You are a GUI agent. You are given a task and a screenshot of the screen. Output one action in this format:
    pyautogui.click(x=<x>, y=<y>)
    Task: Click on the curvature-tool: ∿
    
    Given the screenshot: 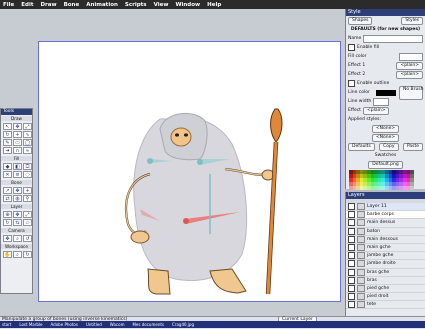 What is the action you would take?
    pyautogui.click(x=27, y=134)
    